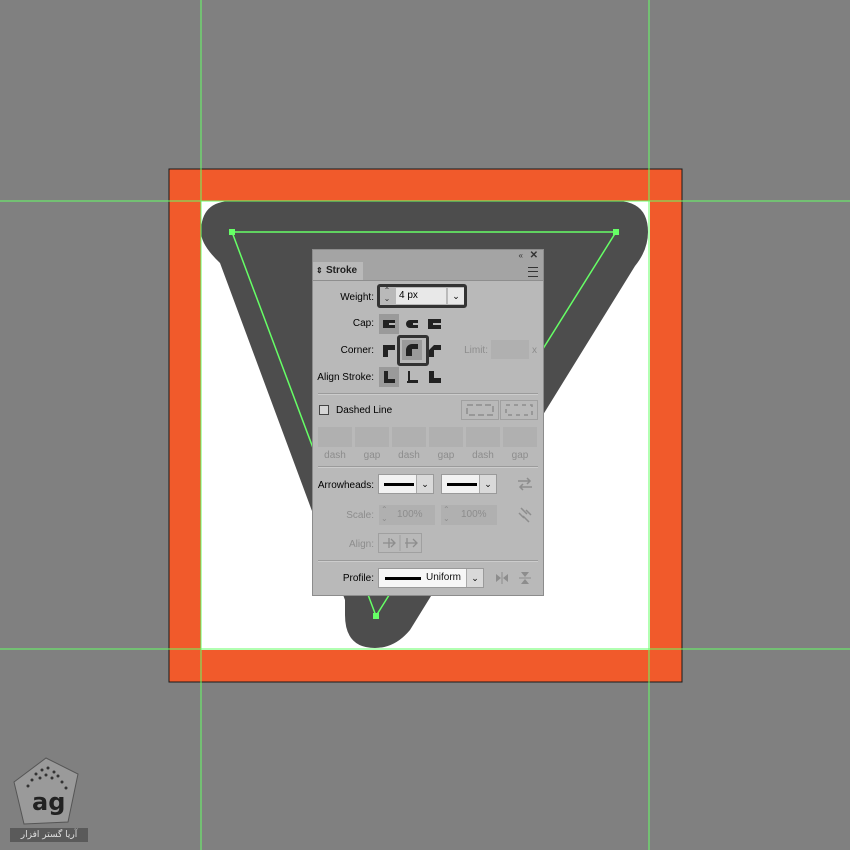 The width and height of the screenshot is (850, 850). I want to click on butt-cap-icon, so click(389, 324).